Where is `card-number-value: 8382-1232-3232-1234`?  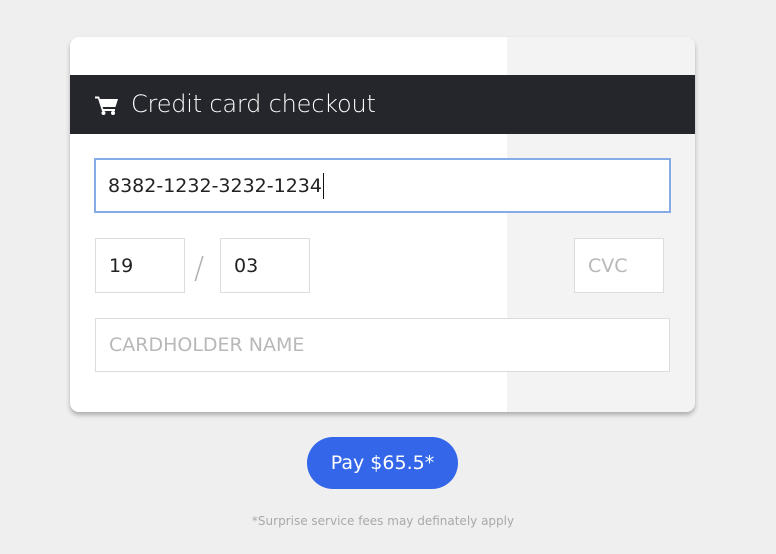 card-number-value: 8382-1232-3232-1234 is located at coordinates (215, 185).